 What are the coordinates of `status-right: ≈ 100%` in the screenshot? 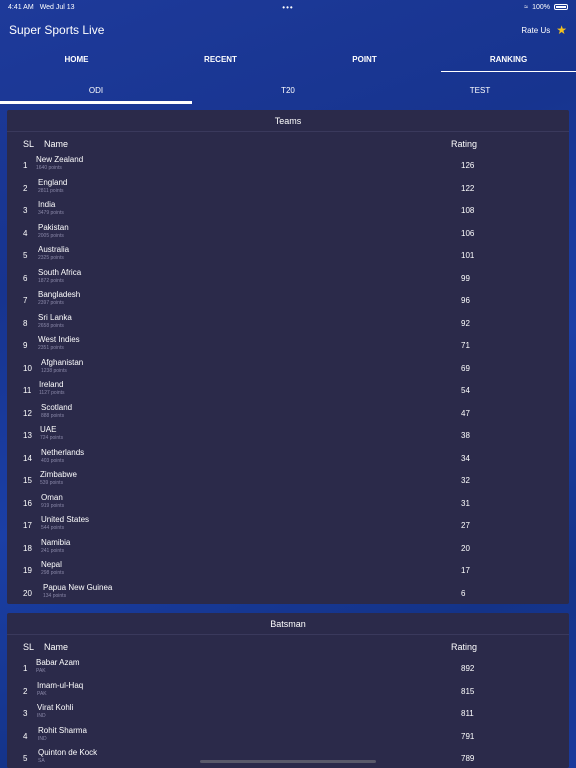 It's located at (546, 7).